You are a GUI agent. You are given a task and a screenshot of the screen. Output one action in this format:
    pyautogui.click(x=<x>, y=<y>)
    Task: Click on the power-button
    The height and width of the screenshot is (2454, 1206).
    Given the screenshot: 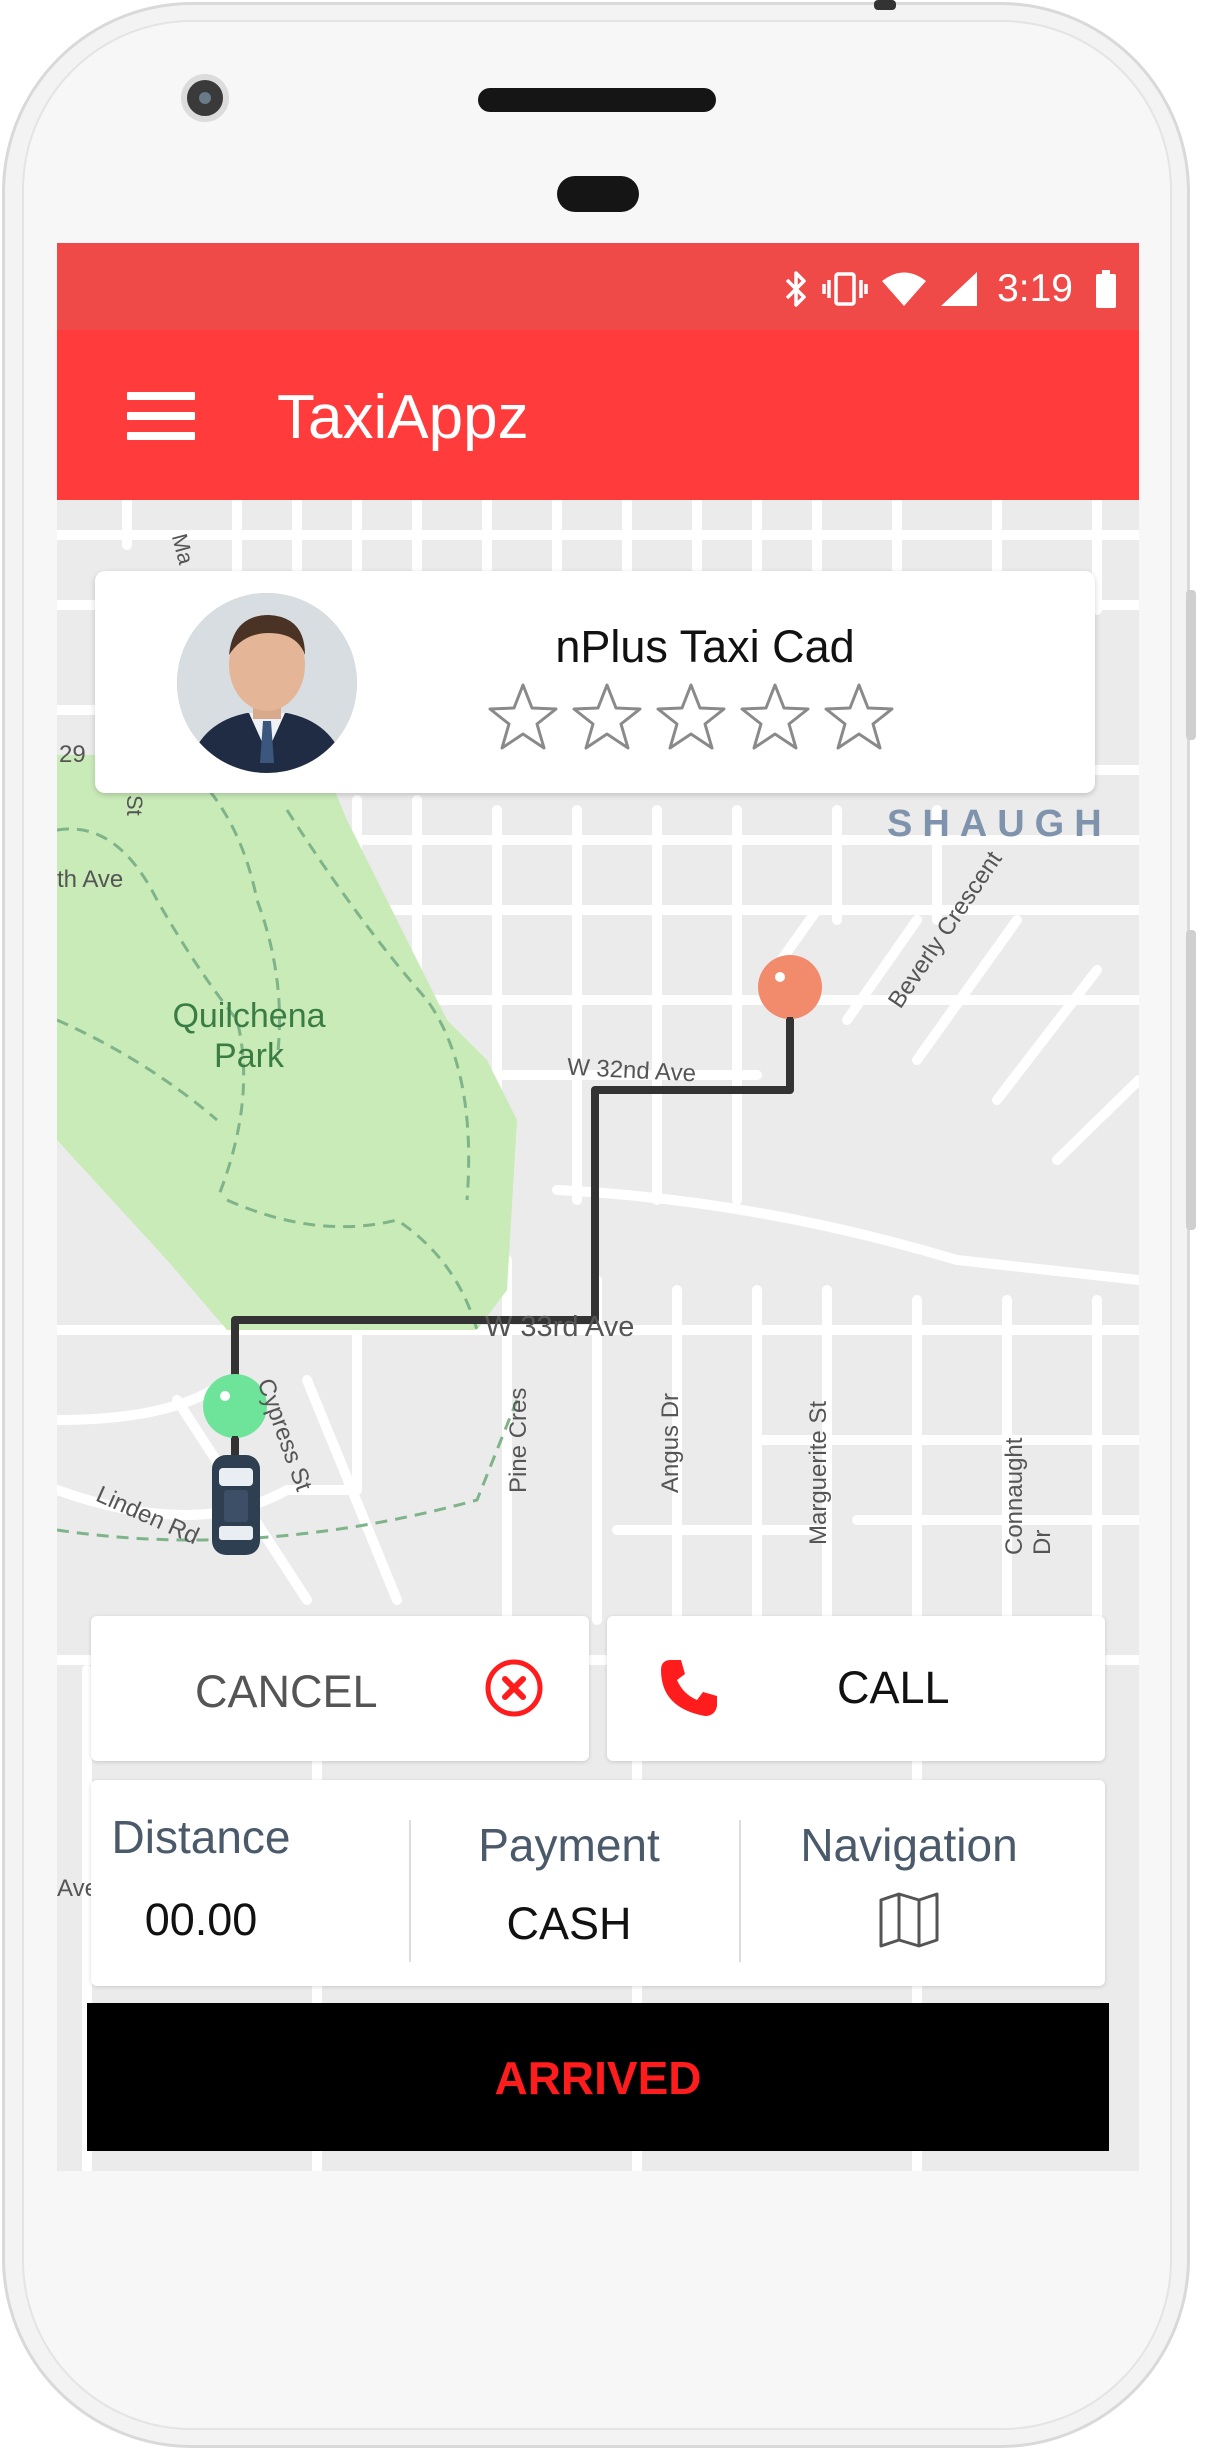 What is the action you would take?
    pyautogui.click(x=1191, y=665)
    